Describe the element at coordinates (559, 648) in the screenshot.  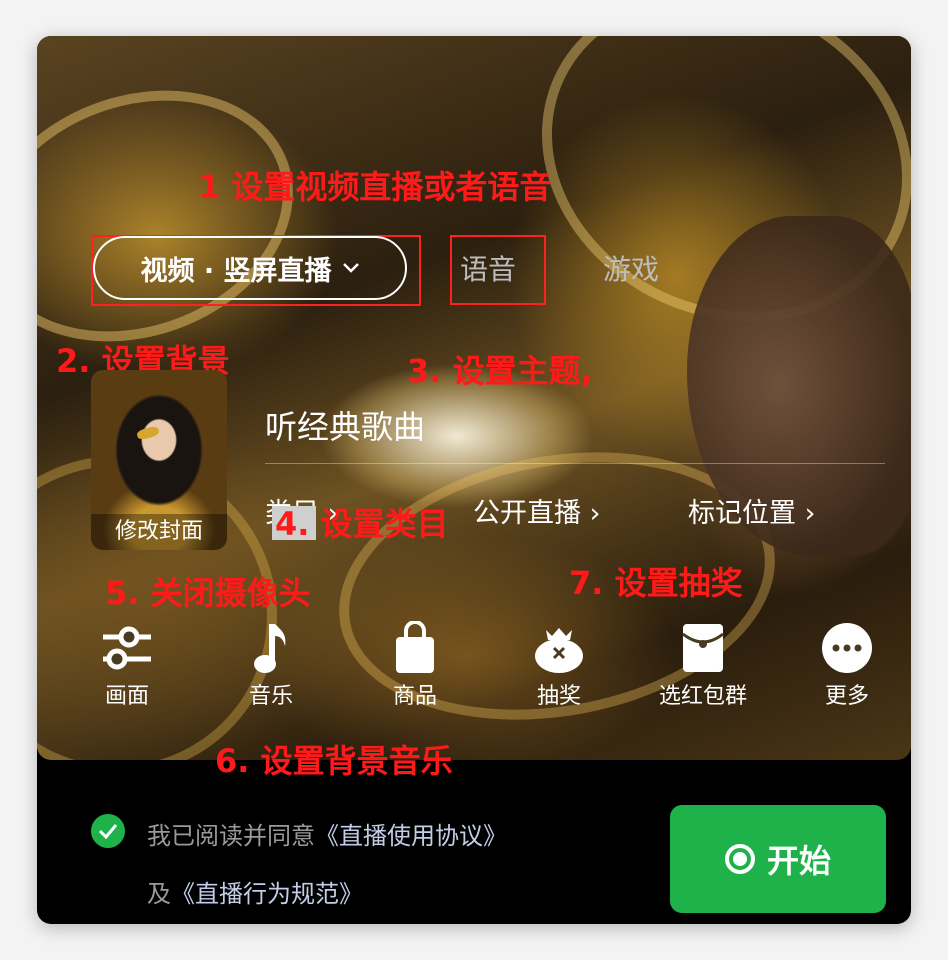
I see `lucky-bag-icon` at that location.